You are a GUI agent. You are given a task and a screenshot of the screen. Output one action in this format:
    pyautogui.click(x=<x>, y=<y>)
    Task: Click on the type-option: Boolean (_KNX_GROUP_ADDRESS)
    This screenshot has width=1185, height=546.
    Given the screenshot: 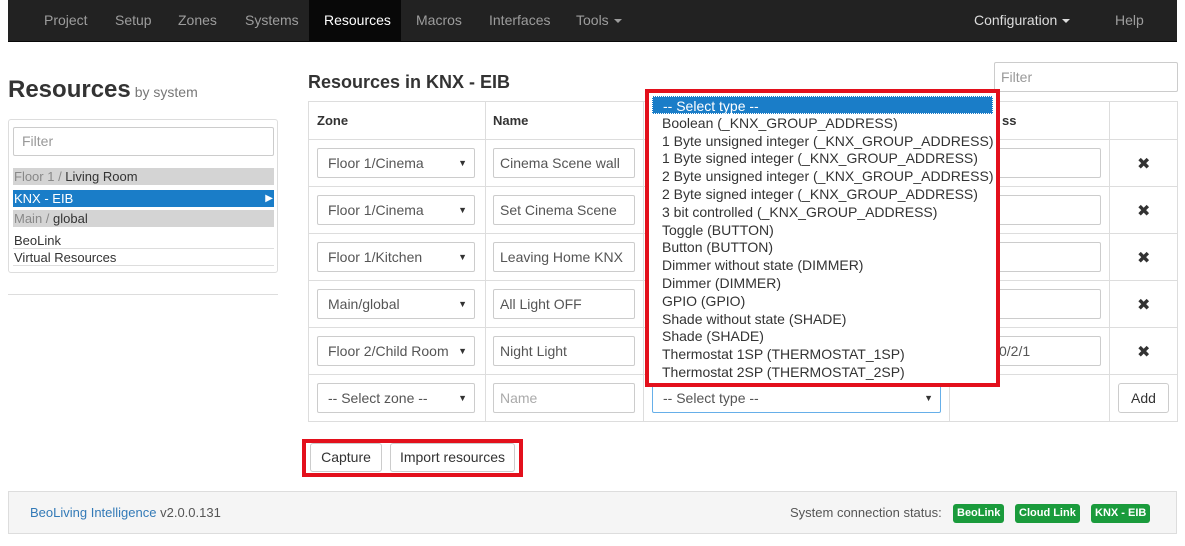 What is the action you would take?
    pyautogui.click(x=822, y=123)
    